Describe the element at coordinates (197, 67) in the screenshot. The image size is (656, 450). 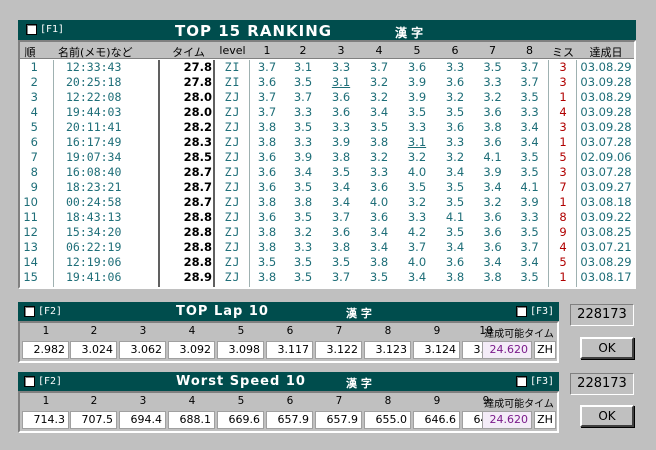
I see `ranking-cell-2: 27.8` at that location.